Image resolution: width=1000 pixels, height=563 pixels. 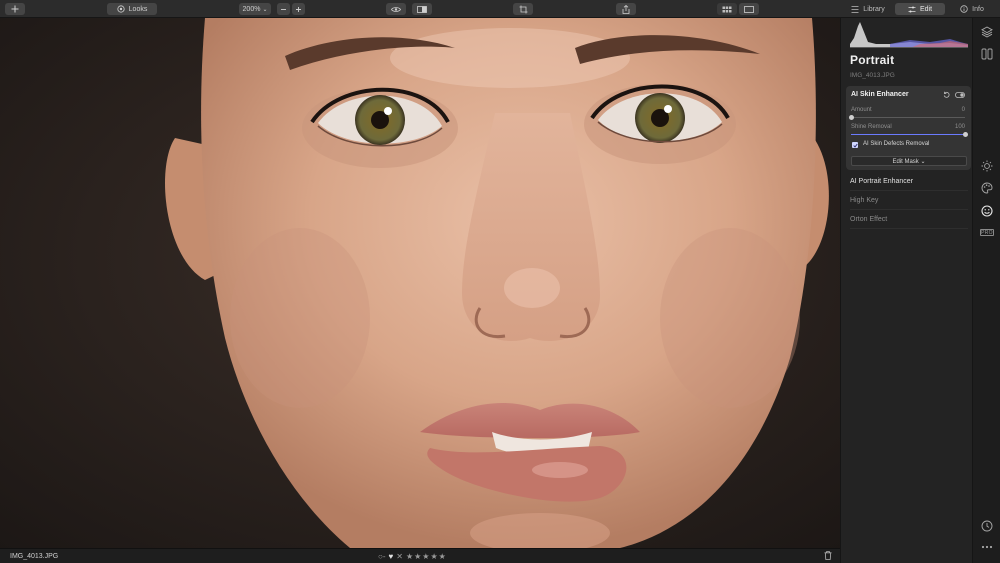 I want to click on zoom-out-button, so click(x=283, y=9).